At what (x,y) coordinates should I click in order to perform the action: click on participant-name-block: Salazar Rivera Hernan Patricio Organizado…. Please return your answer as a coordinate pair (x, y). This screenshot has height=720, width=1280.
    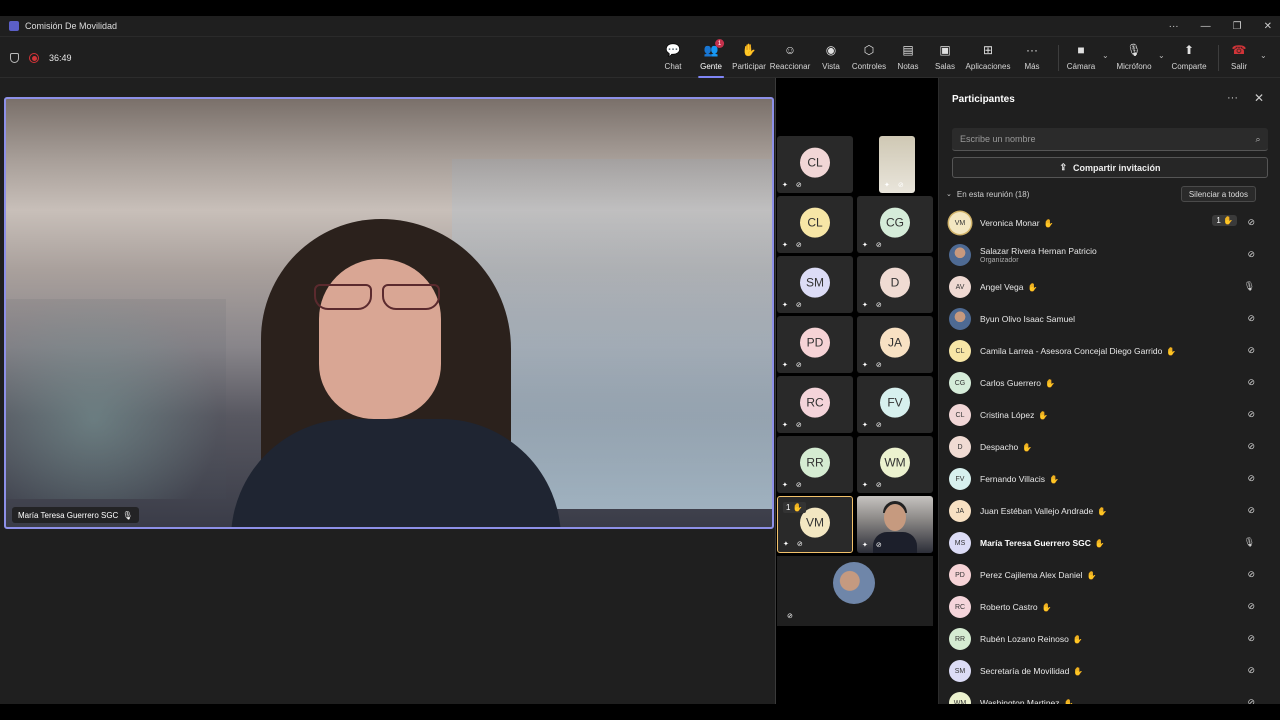
    Looking at the image, I should click on (1038, 255).